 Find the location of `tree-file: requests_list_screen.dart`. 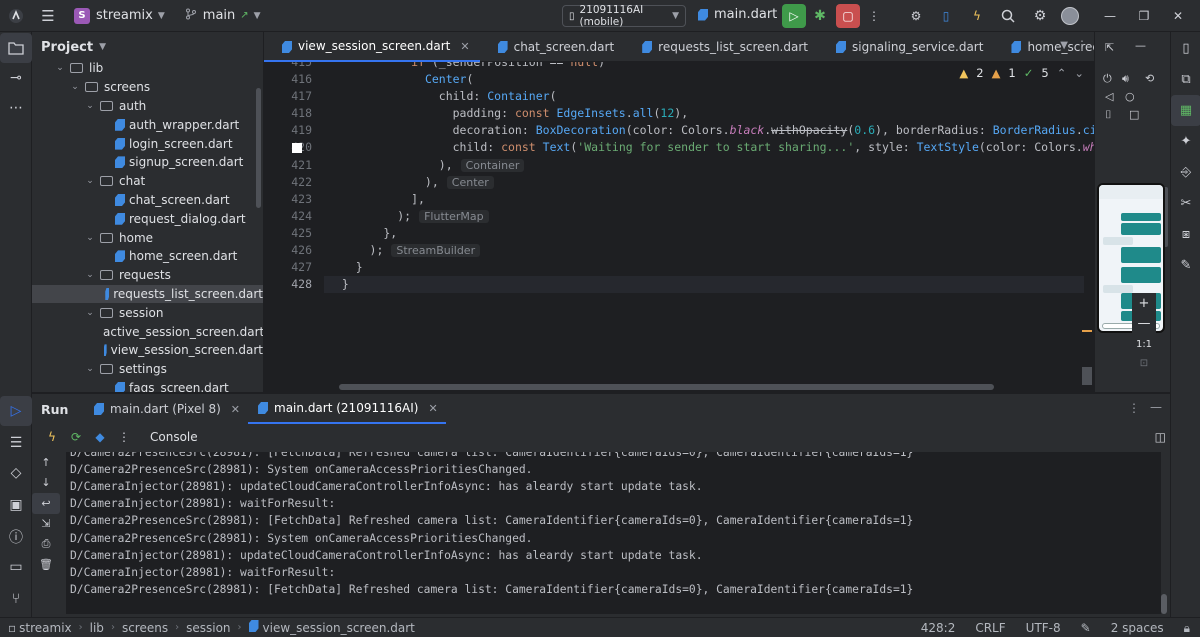

tree-file: requests_list_screen.dart is located at coordinates (147, 294).